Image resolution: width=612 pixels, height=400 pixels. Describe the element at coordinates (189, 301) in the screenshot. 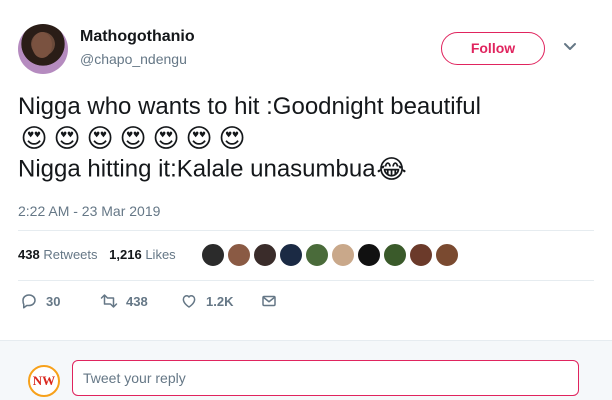

I see `heart-icon` at that location.